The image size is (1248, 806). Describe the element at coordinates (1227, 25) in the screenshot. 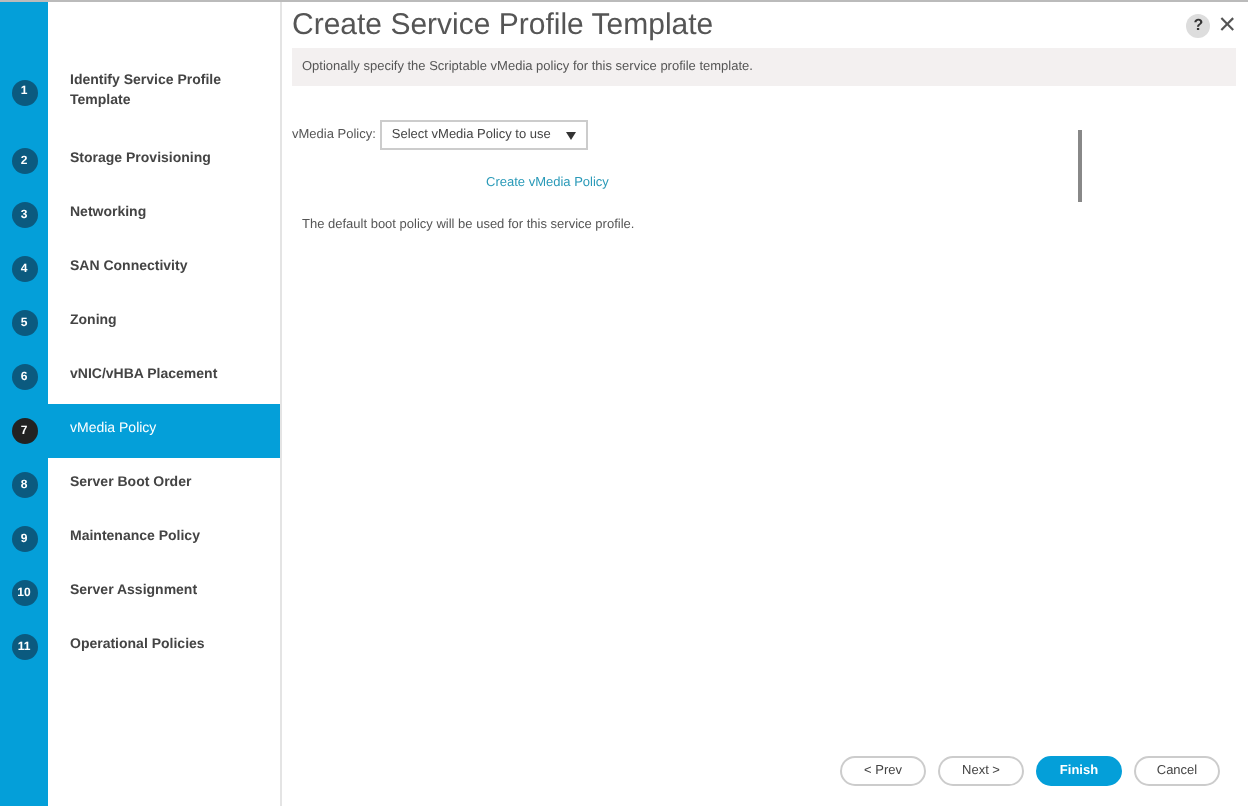

I see `close-button: ×` at that location.